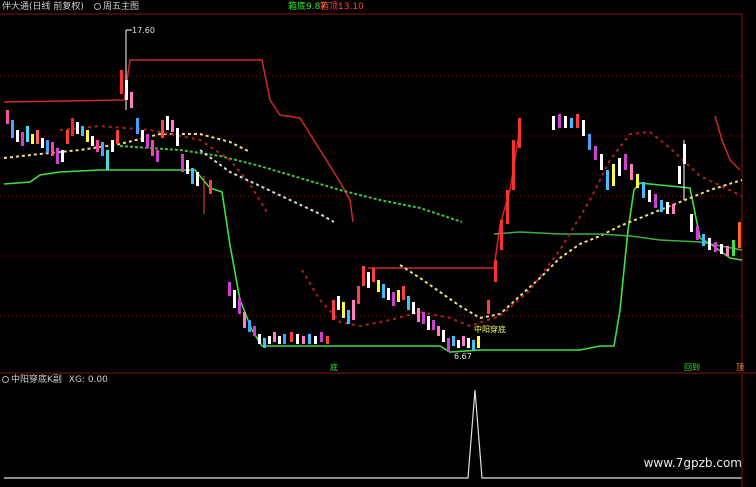  What do you see at coordinates (740, 367) in the screenshot?
I see `marker-top: 顶` at bounding box center [740, 367].